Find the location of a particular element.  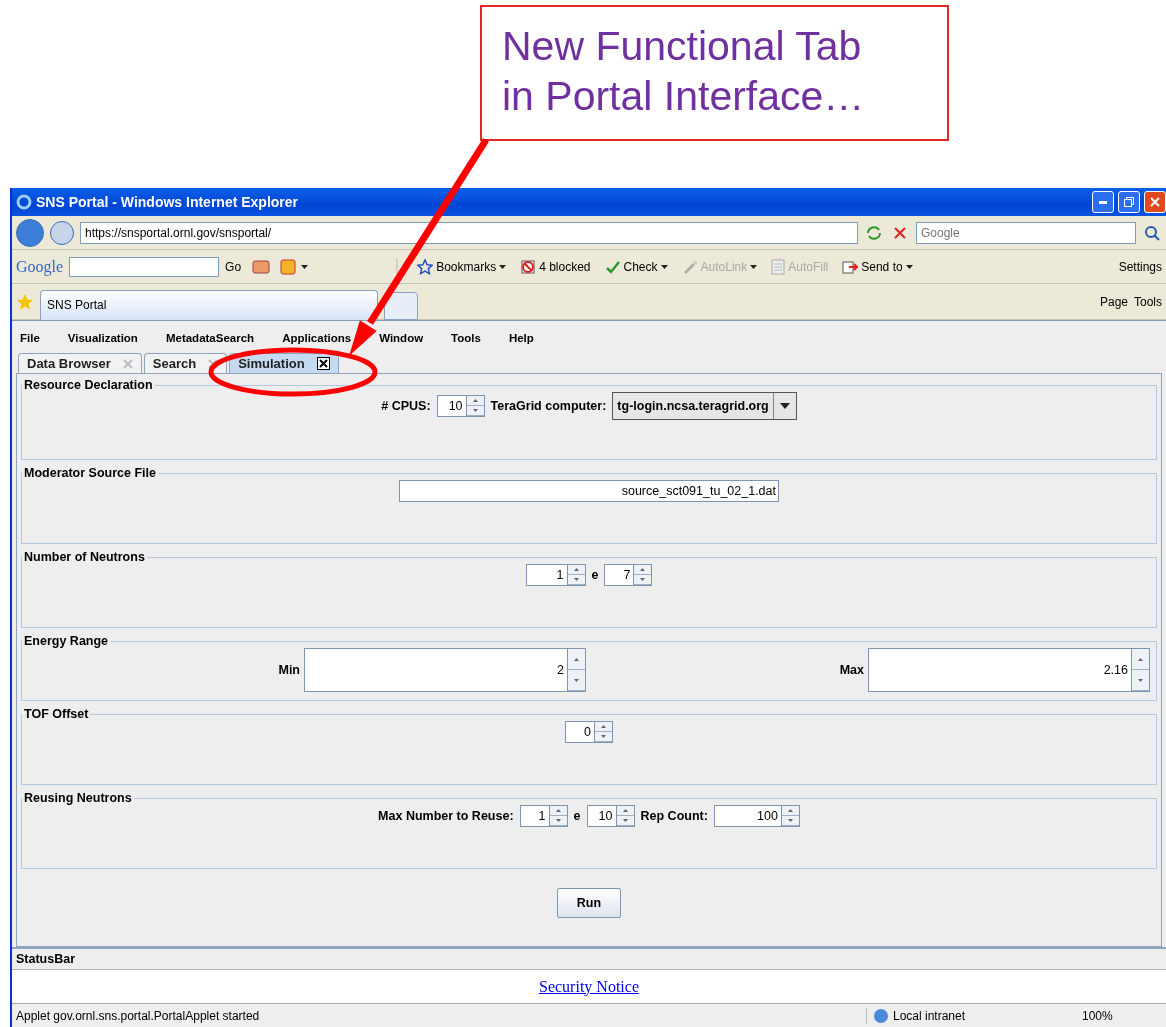

run-button: Run is located at coordinates (589, 903).